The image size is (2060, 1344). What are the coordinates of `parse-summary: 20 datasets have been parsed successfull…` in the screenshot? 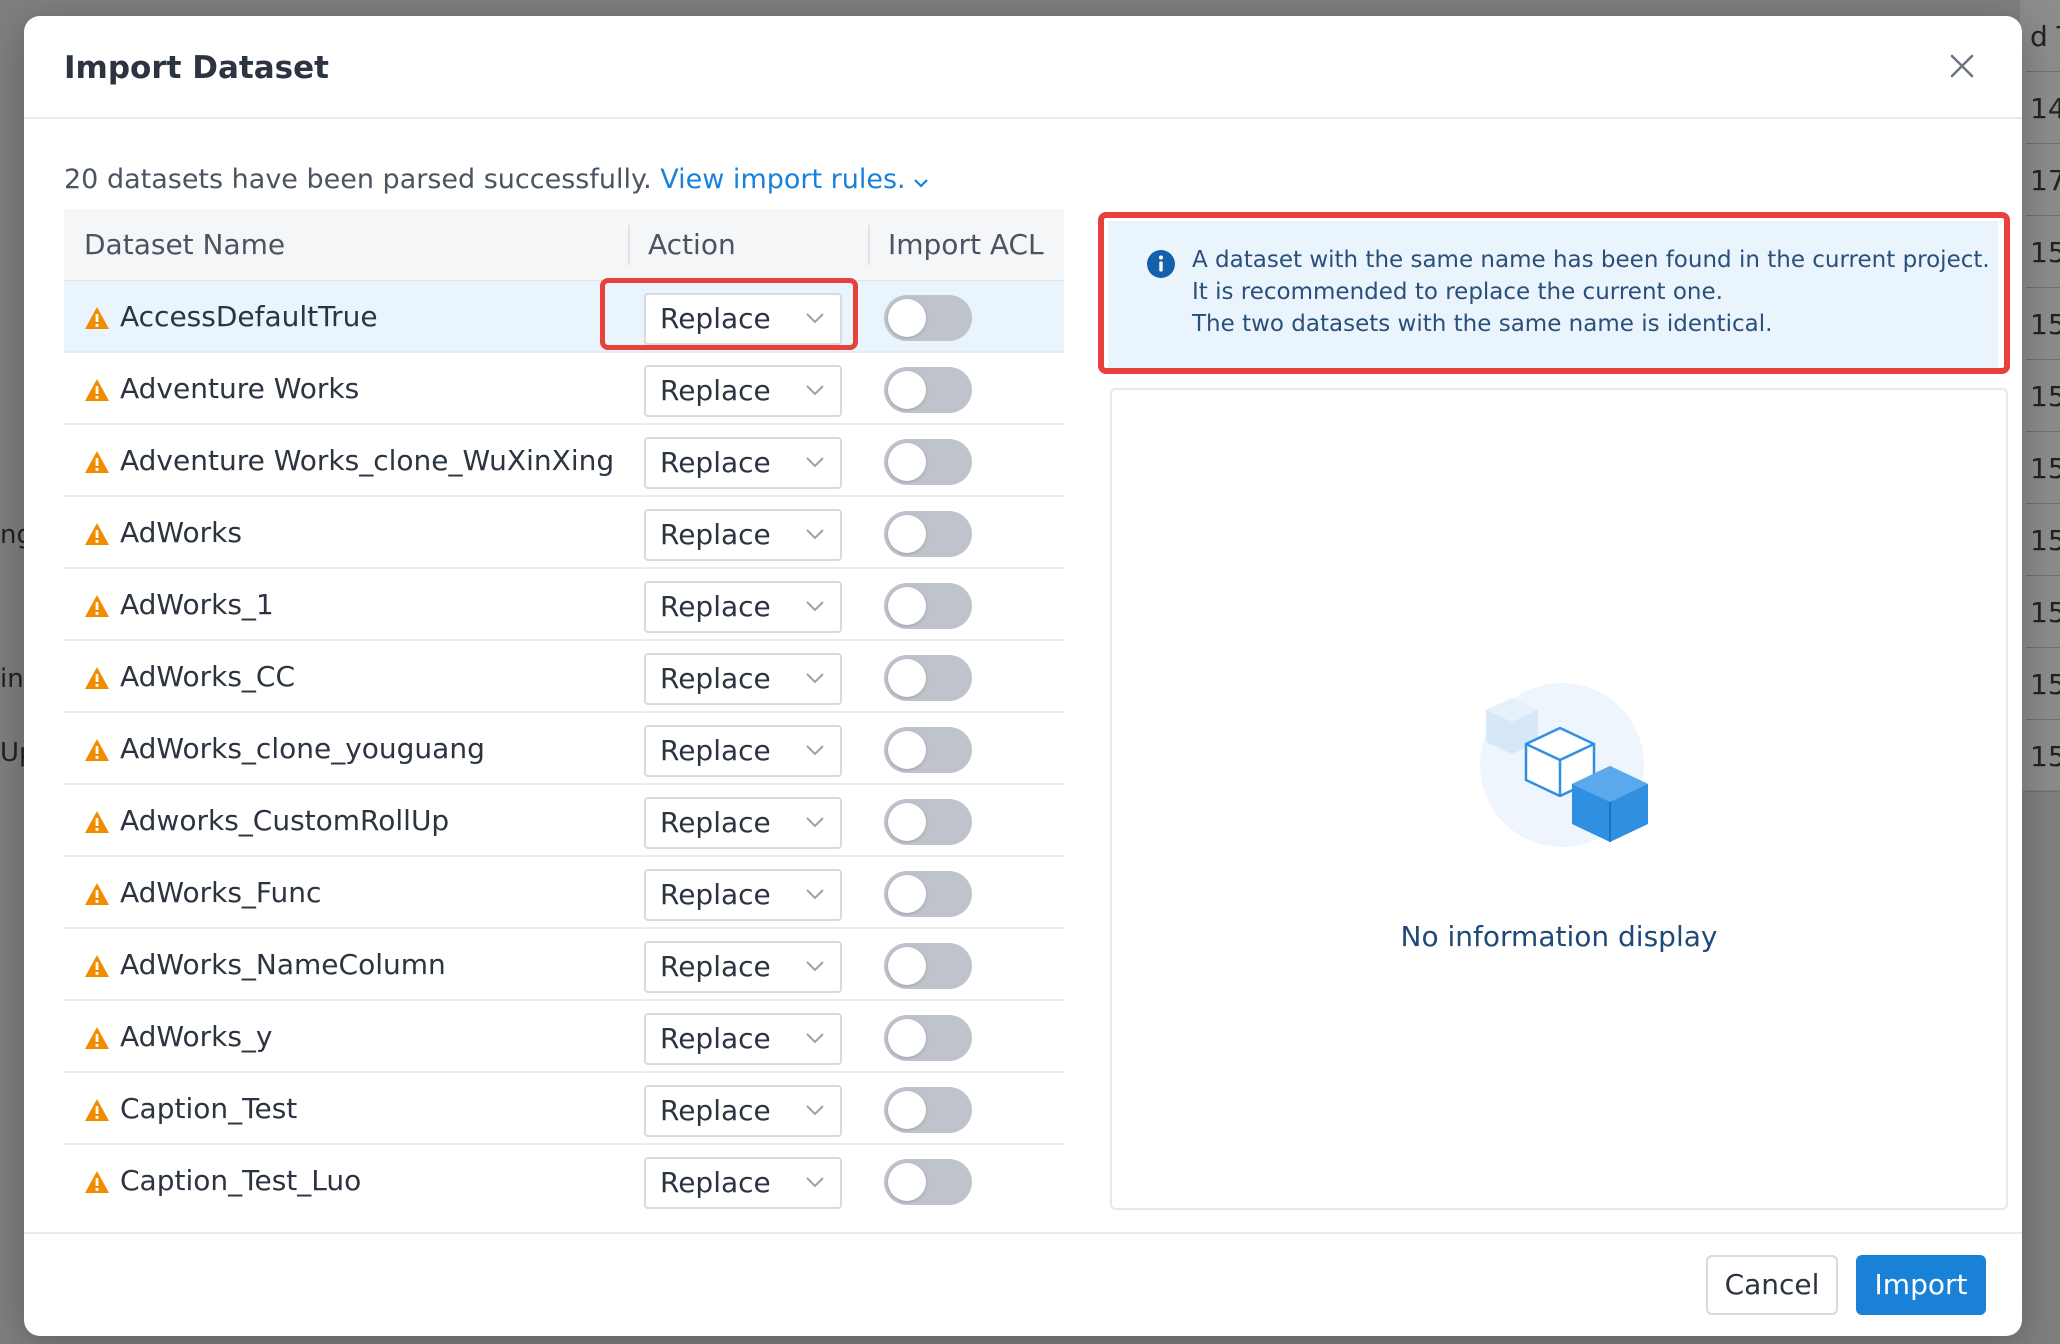 It's located at (497, 180).